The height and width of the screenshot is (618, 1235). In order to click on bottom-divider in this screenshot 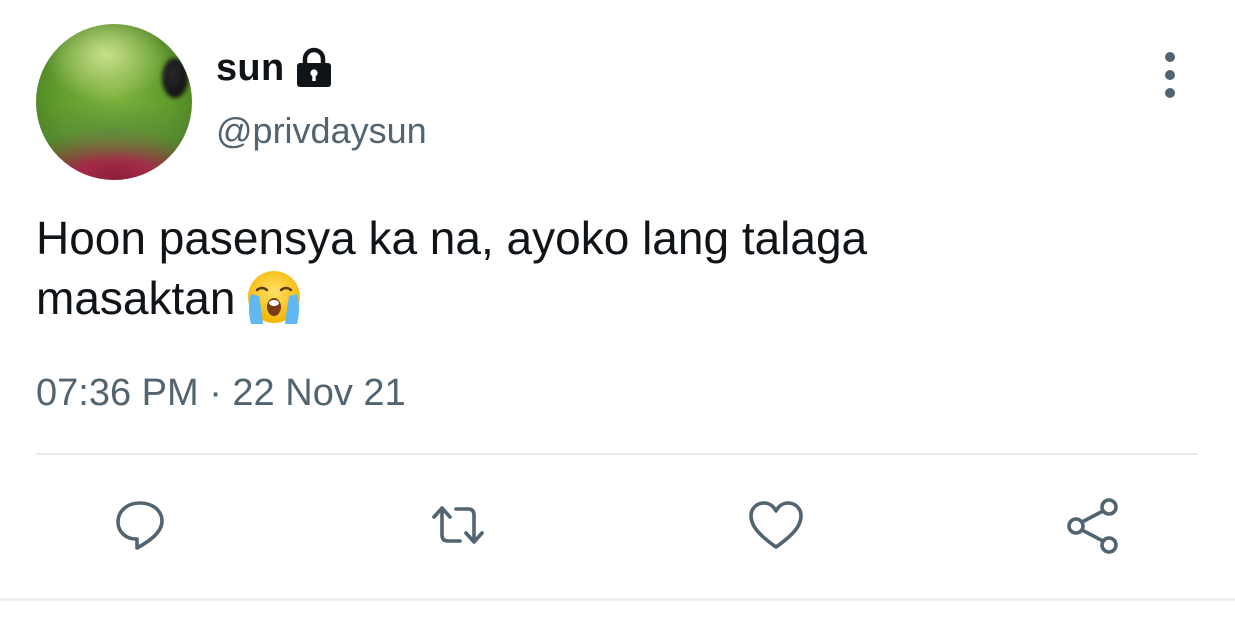, I will do `click(617, 599)`.